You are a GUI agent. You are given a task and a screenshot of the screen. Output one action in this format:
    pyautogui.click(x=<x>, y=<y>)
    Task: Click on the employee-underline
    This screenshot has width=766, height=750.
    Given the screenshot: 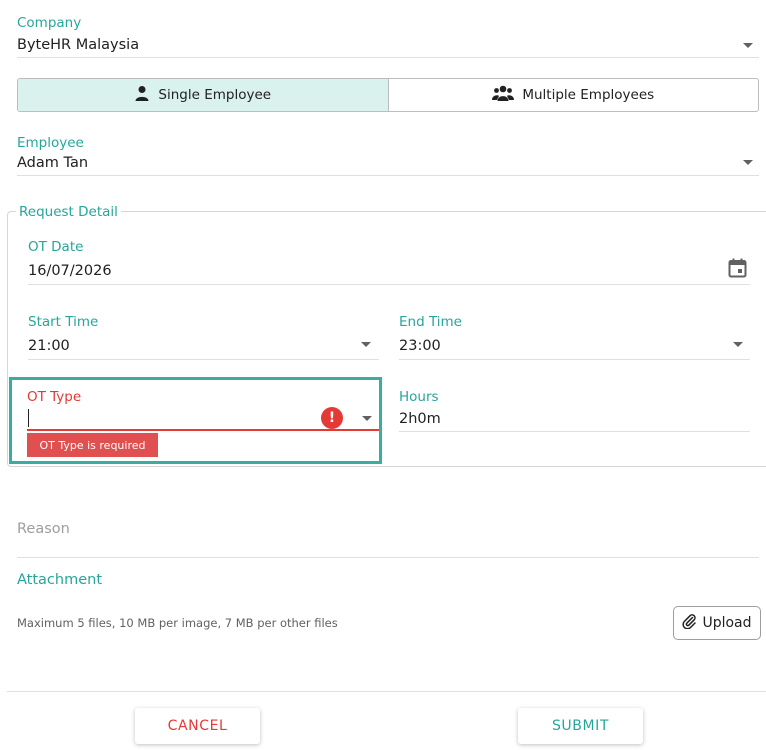 What is the action you would take?
    pyautogui.click(x=388, y=175)
    